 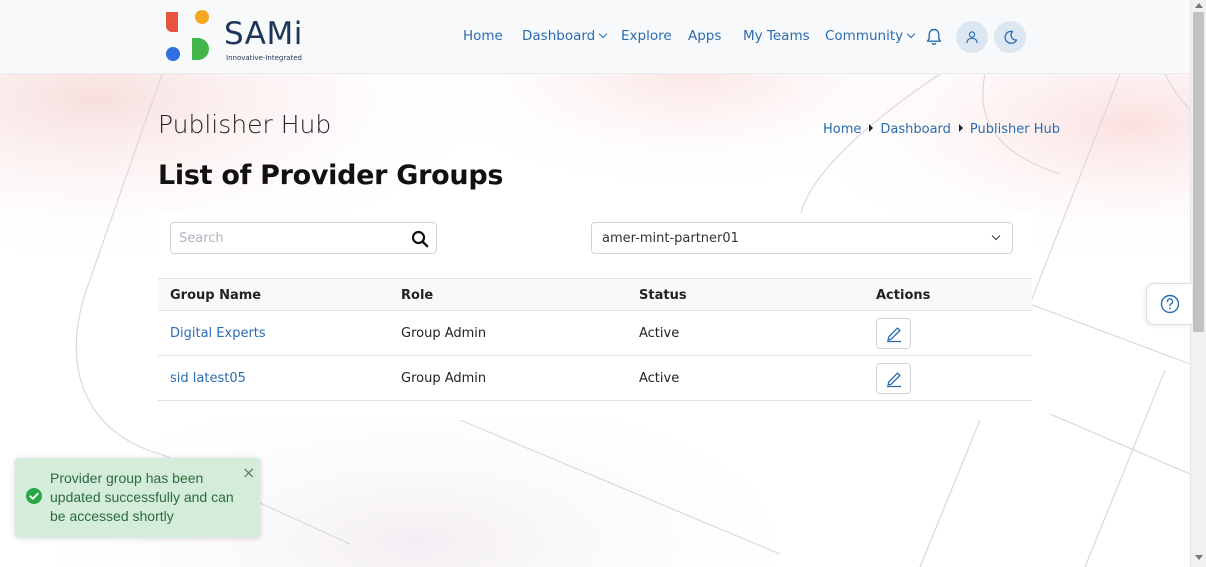 I want to click on close-icon: ×, so click(x=248, y=473).